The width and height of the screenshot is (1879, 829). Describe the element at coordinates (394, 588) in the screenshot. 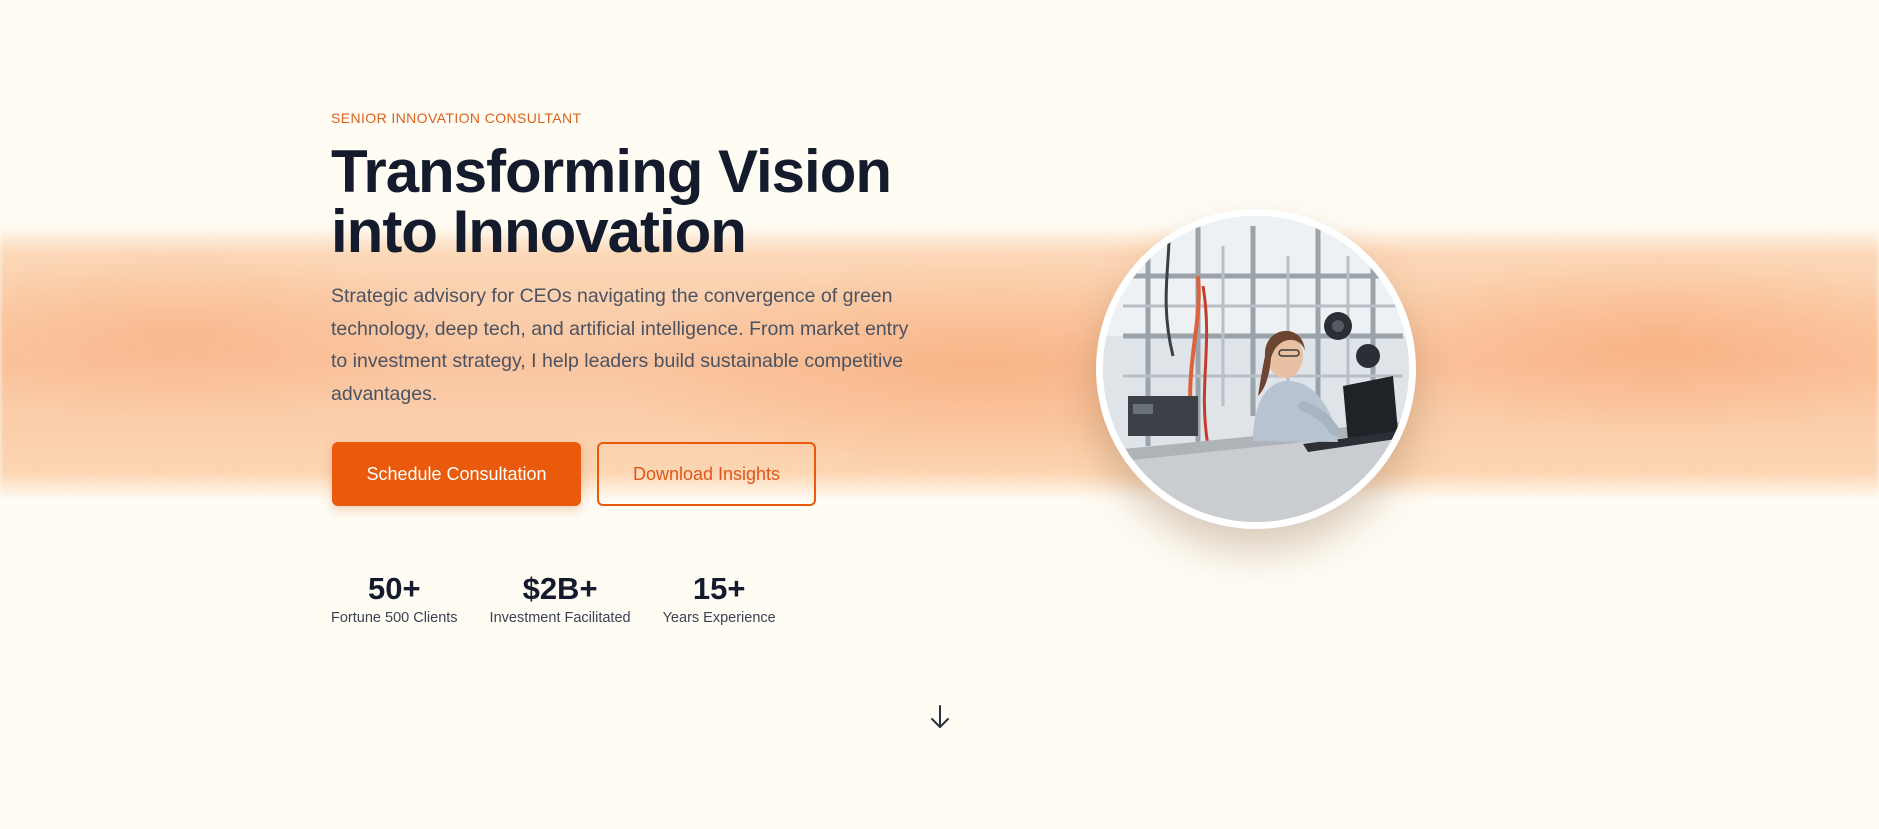

I see `stat-value: 50+` at that location.